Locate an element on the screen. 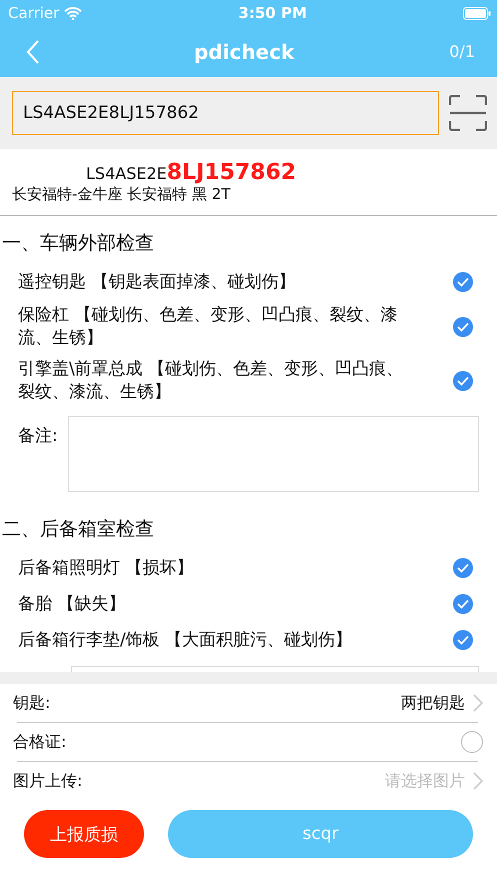  check-item-label: 遥控钥匙 【钥匙表面掉漆、碰划伤】 is located at coordinates (157, 282).